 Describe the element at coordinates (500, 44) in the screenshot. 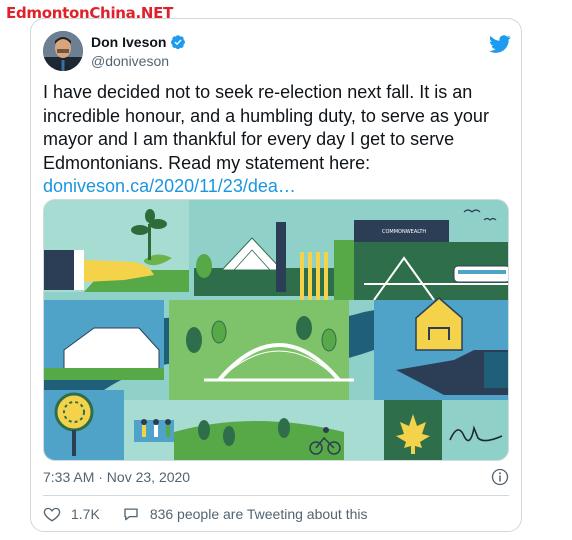

I see `twitter-bird-icon` at that location.